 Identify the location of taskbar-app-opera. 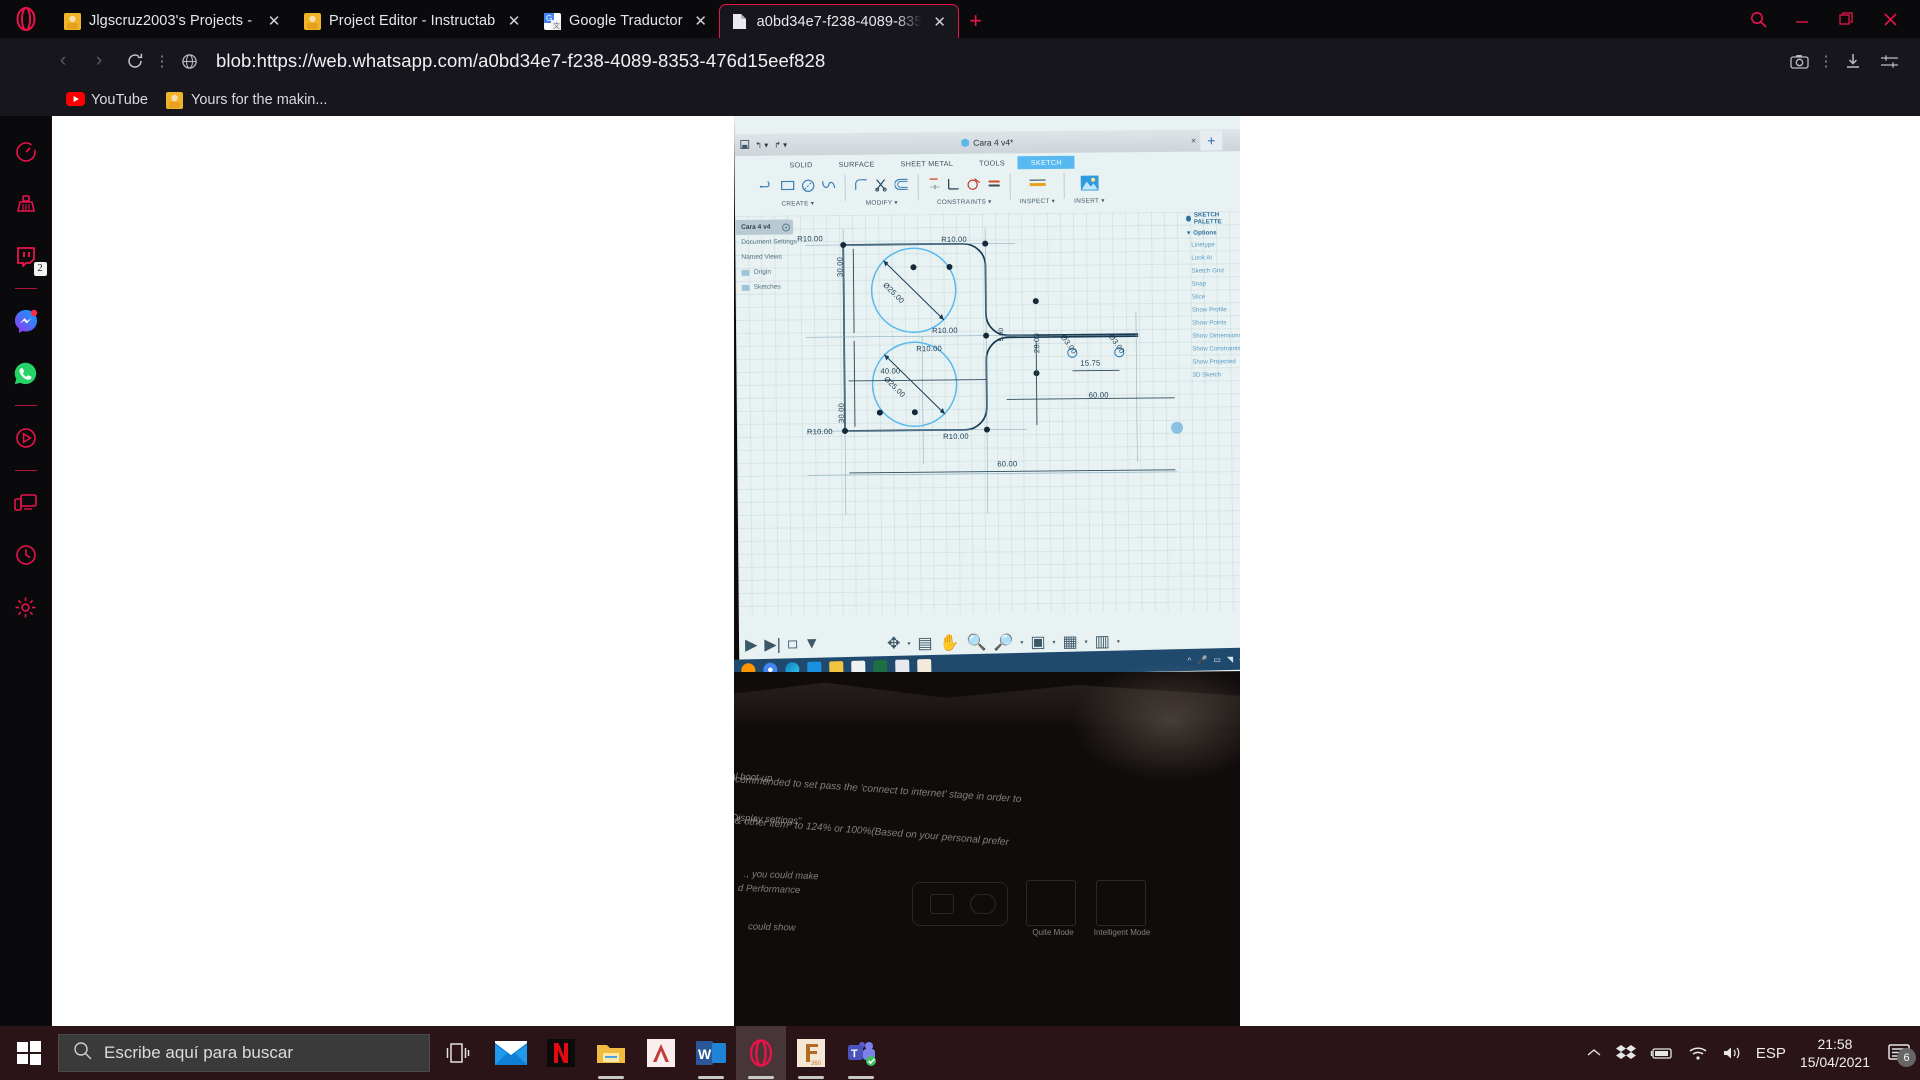
(761, 1053).